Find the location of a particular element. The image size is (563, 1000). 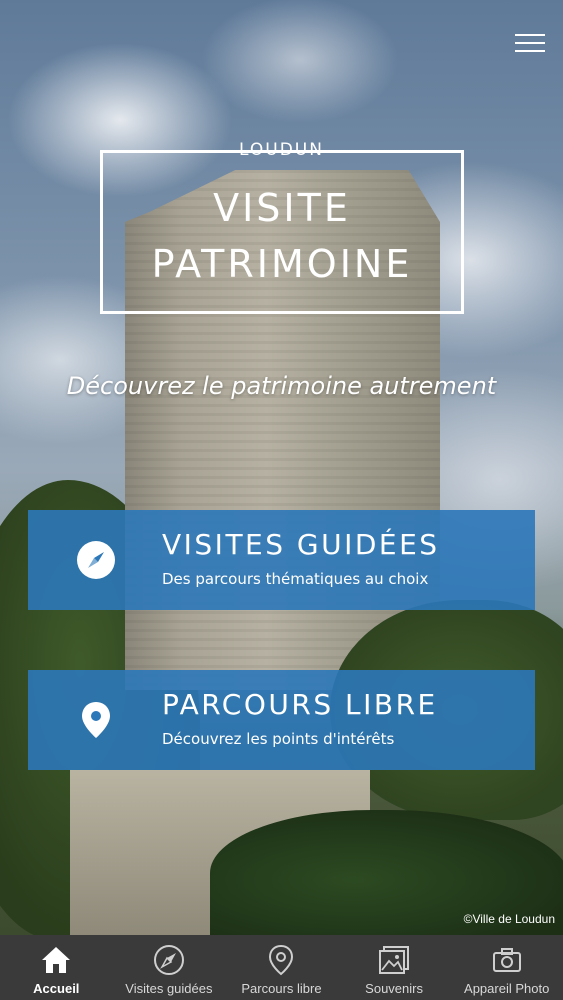

city-label: LOUDUN is located at coordinates (281, 150).